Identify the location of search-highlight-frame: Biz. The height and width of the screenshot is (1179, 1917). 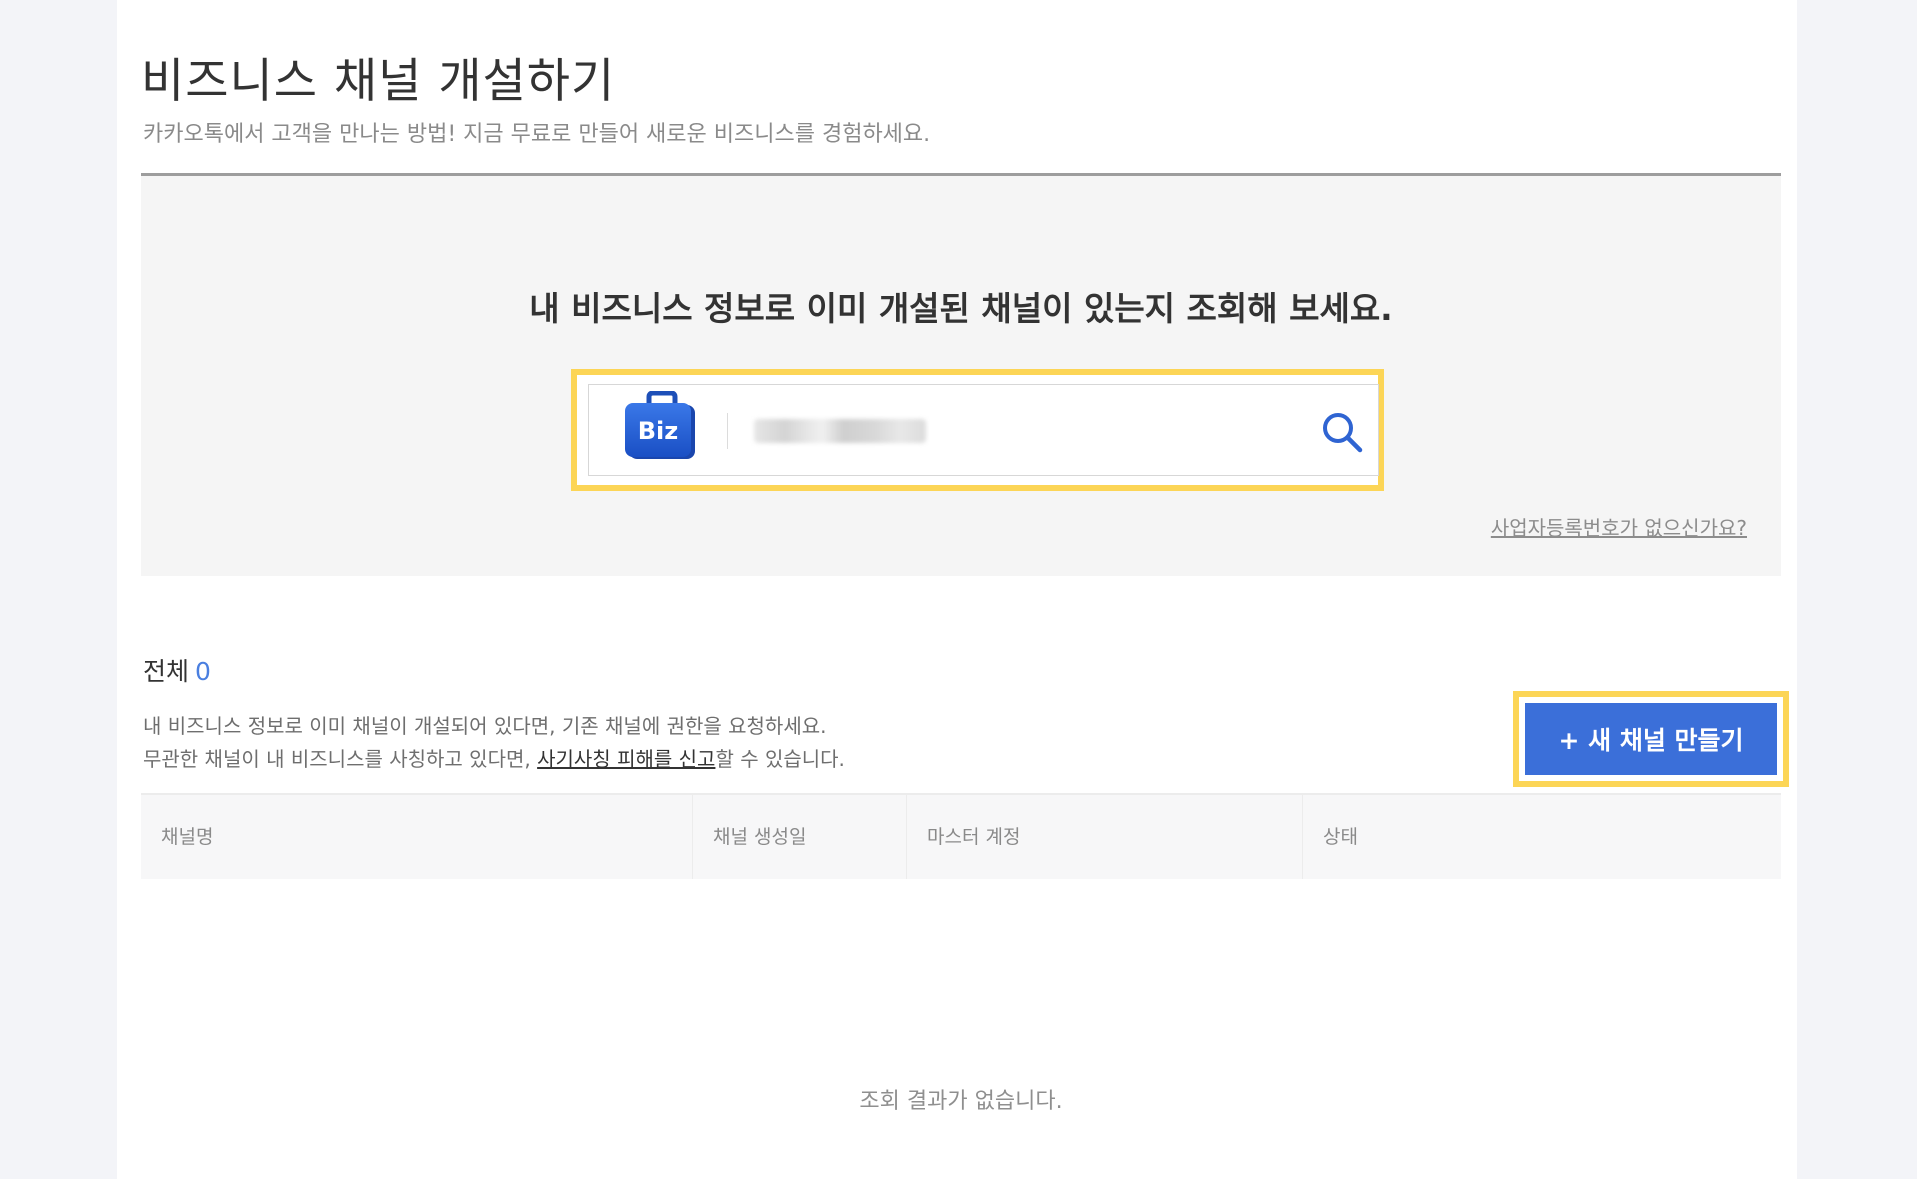
(977, 430).